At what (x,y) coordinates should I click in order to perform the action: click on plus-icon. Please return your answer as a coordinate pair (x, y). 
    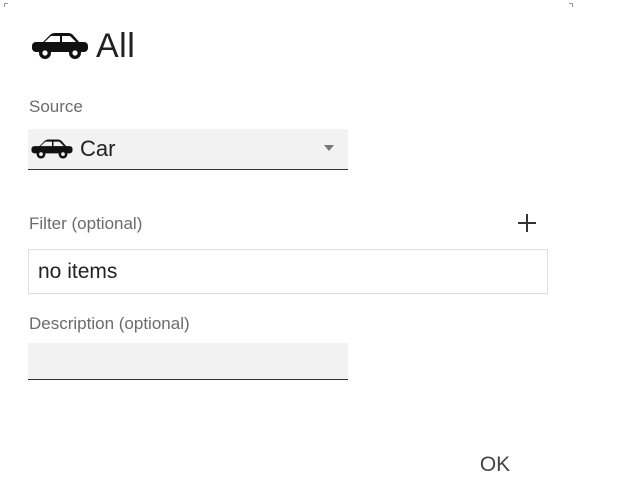
    Looking at the image, I should click on (527, 223).